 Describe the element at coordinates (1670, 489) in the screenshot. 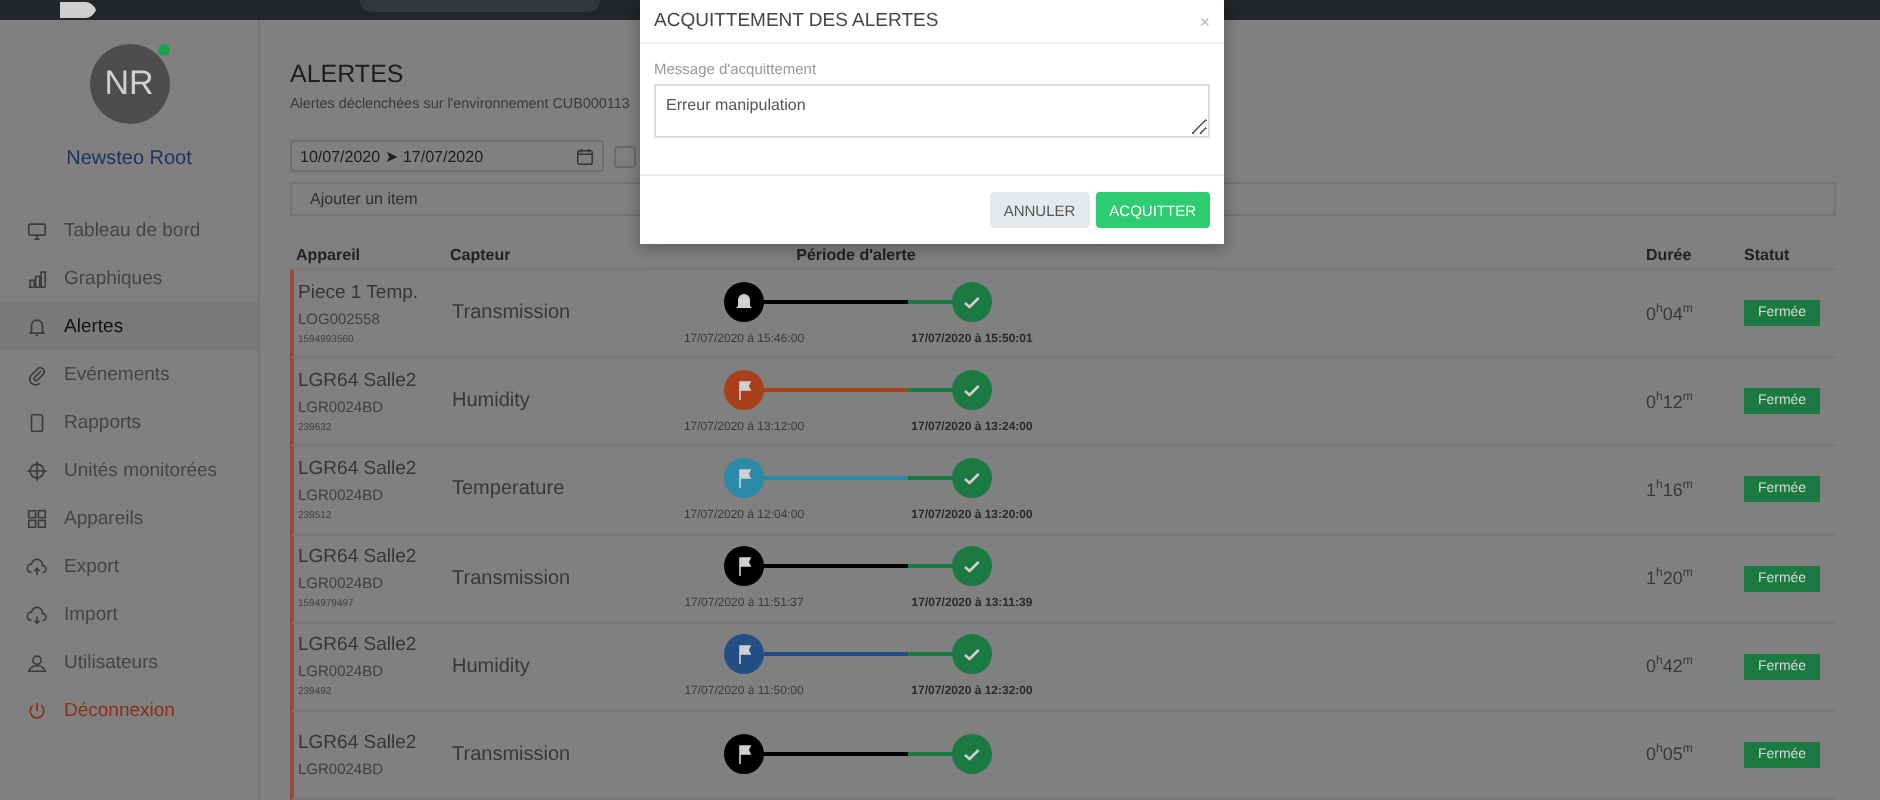

I see `duration-cell-text: 1$^{h}$16$^{m}$` at that location.